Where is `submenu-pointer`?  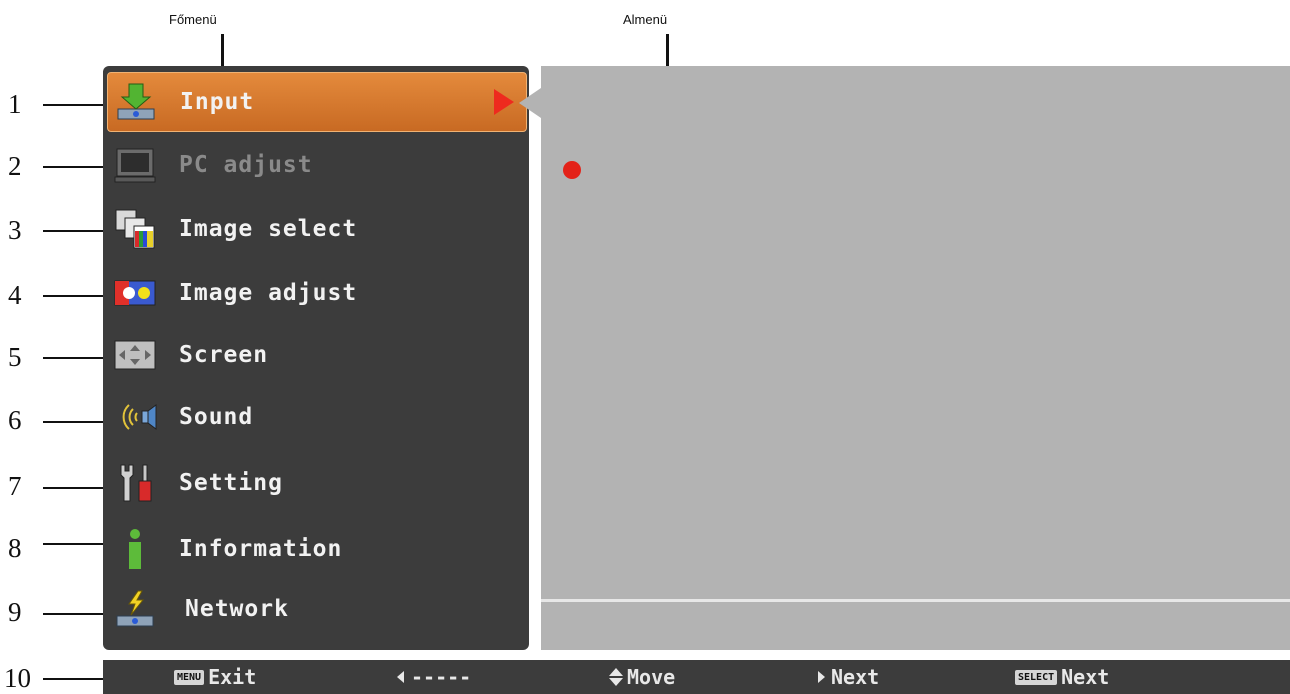 submenu-pointer is located at coordinates (530, 103).